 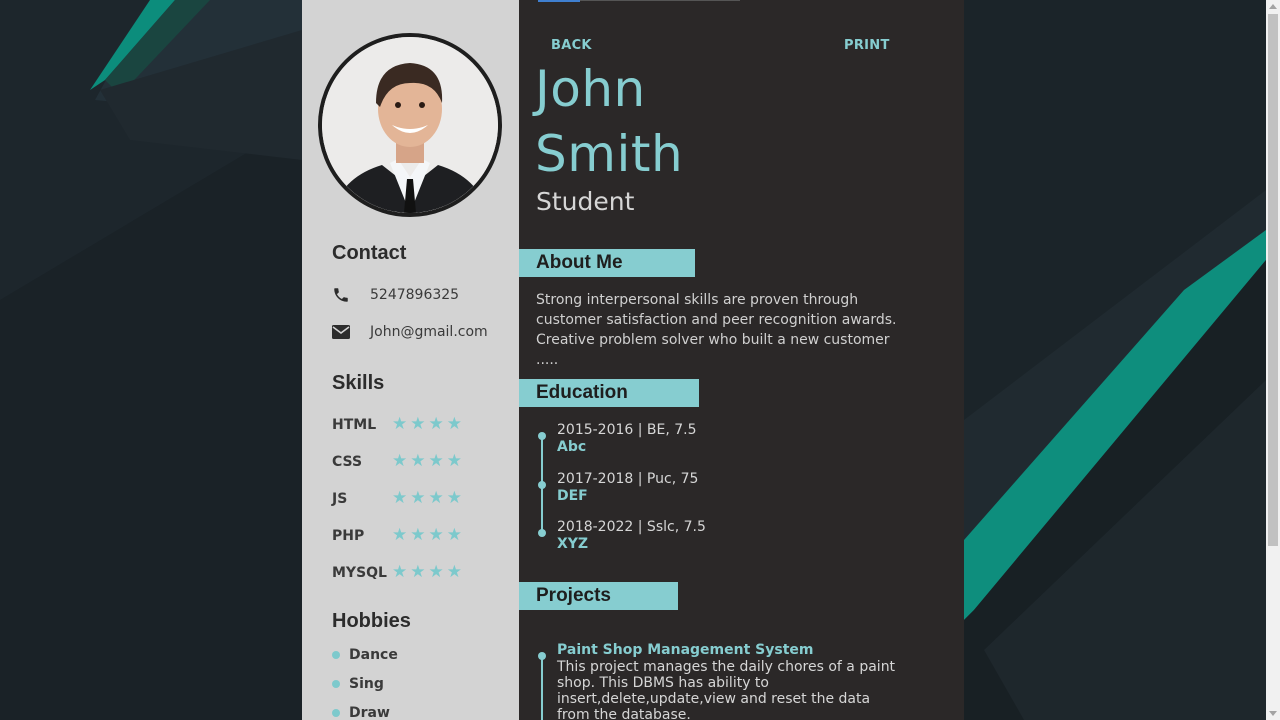 I want to click on hobby-item: Draw, so click(x=361, y=712).